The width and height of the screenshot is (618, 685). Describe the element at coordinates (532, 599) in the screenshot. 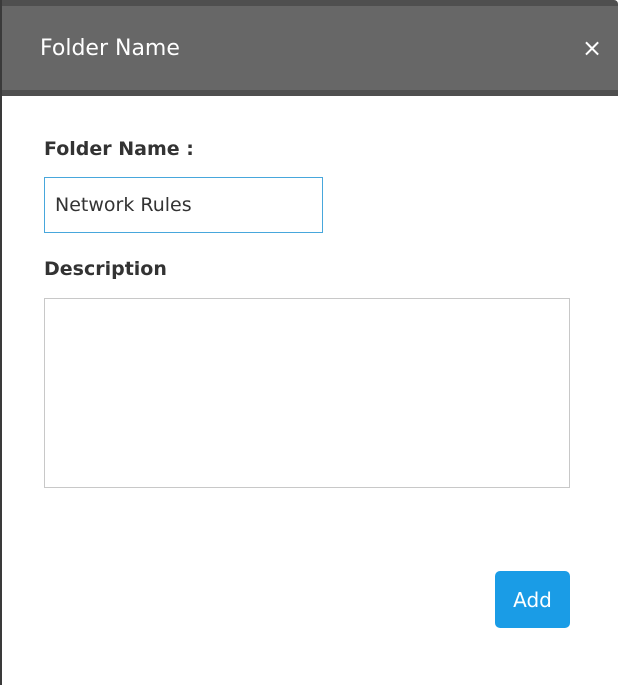

I see `add-button: Add` at that location.